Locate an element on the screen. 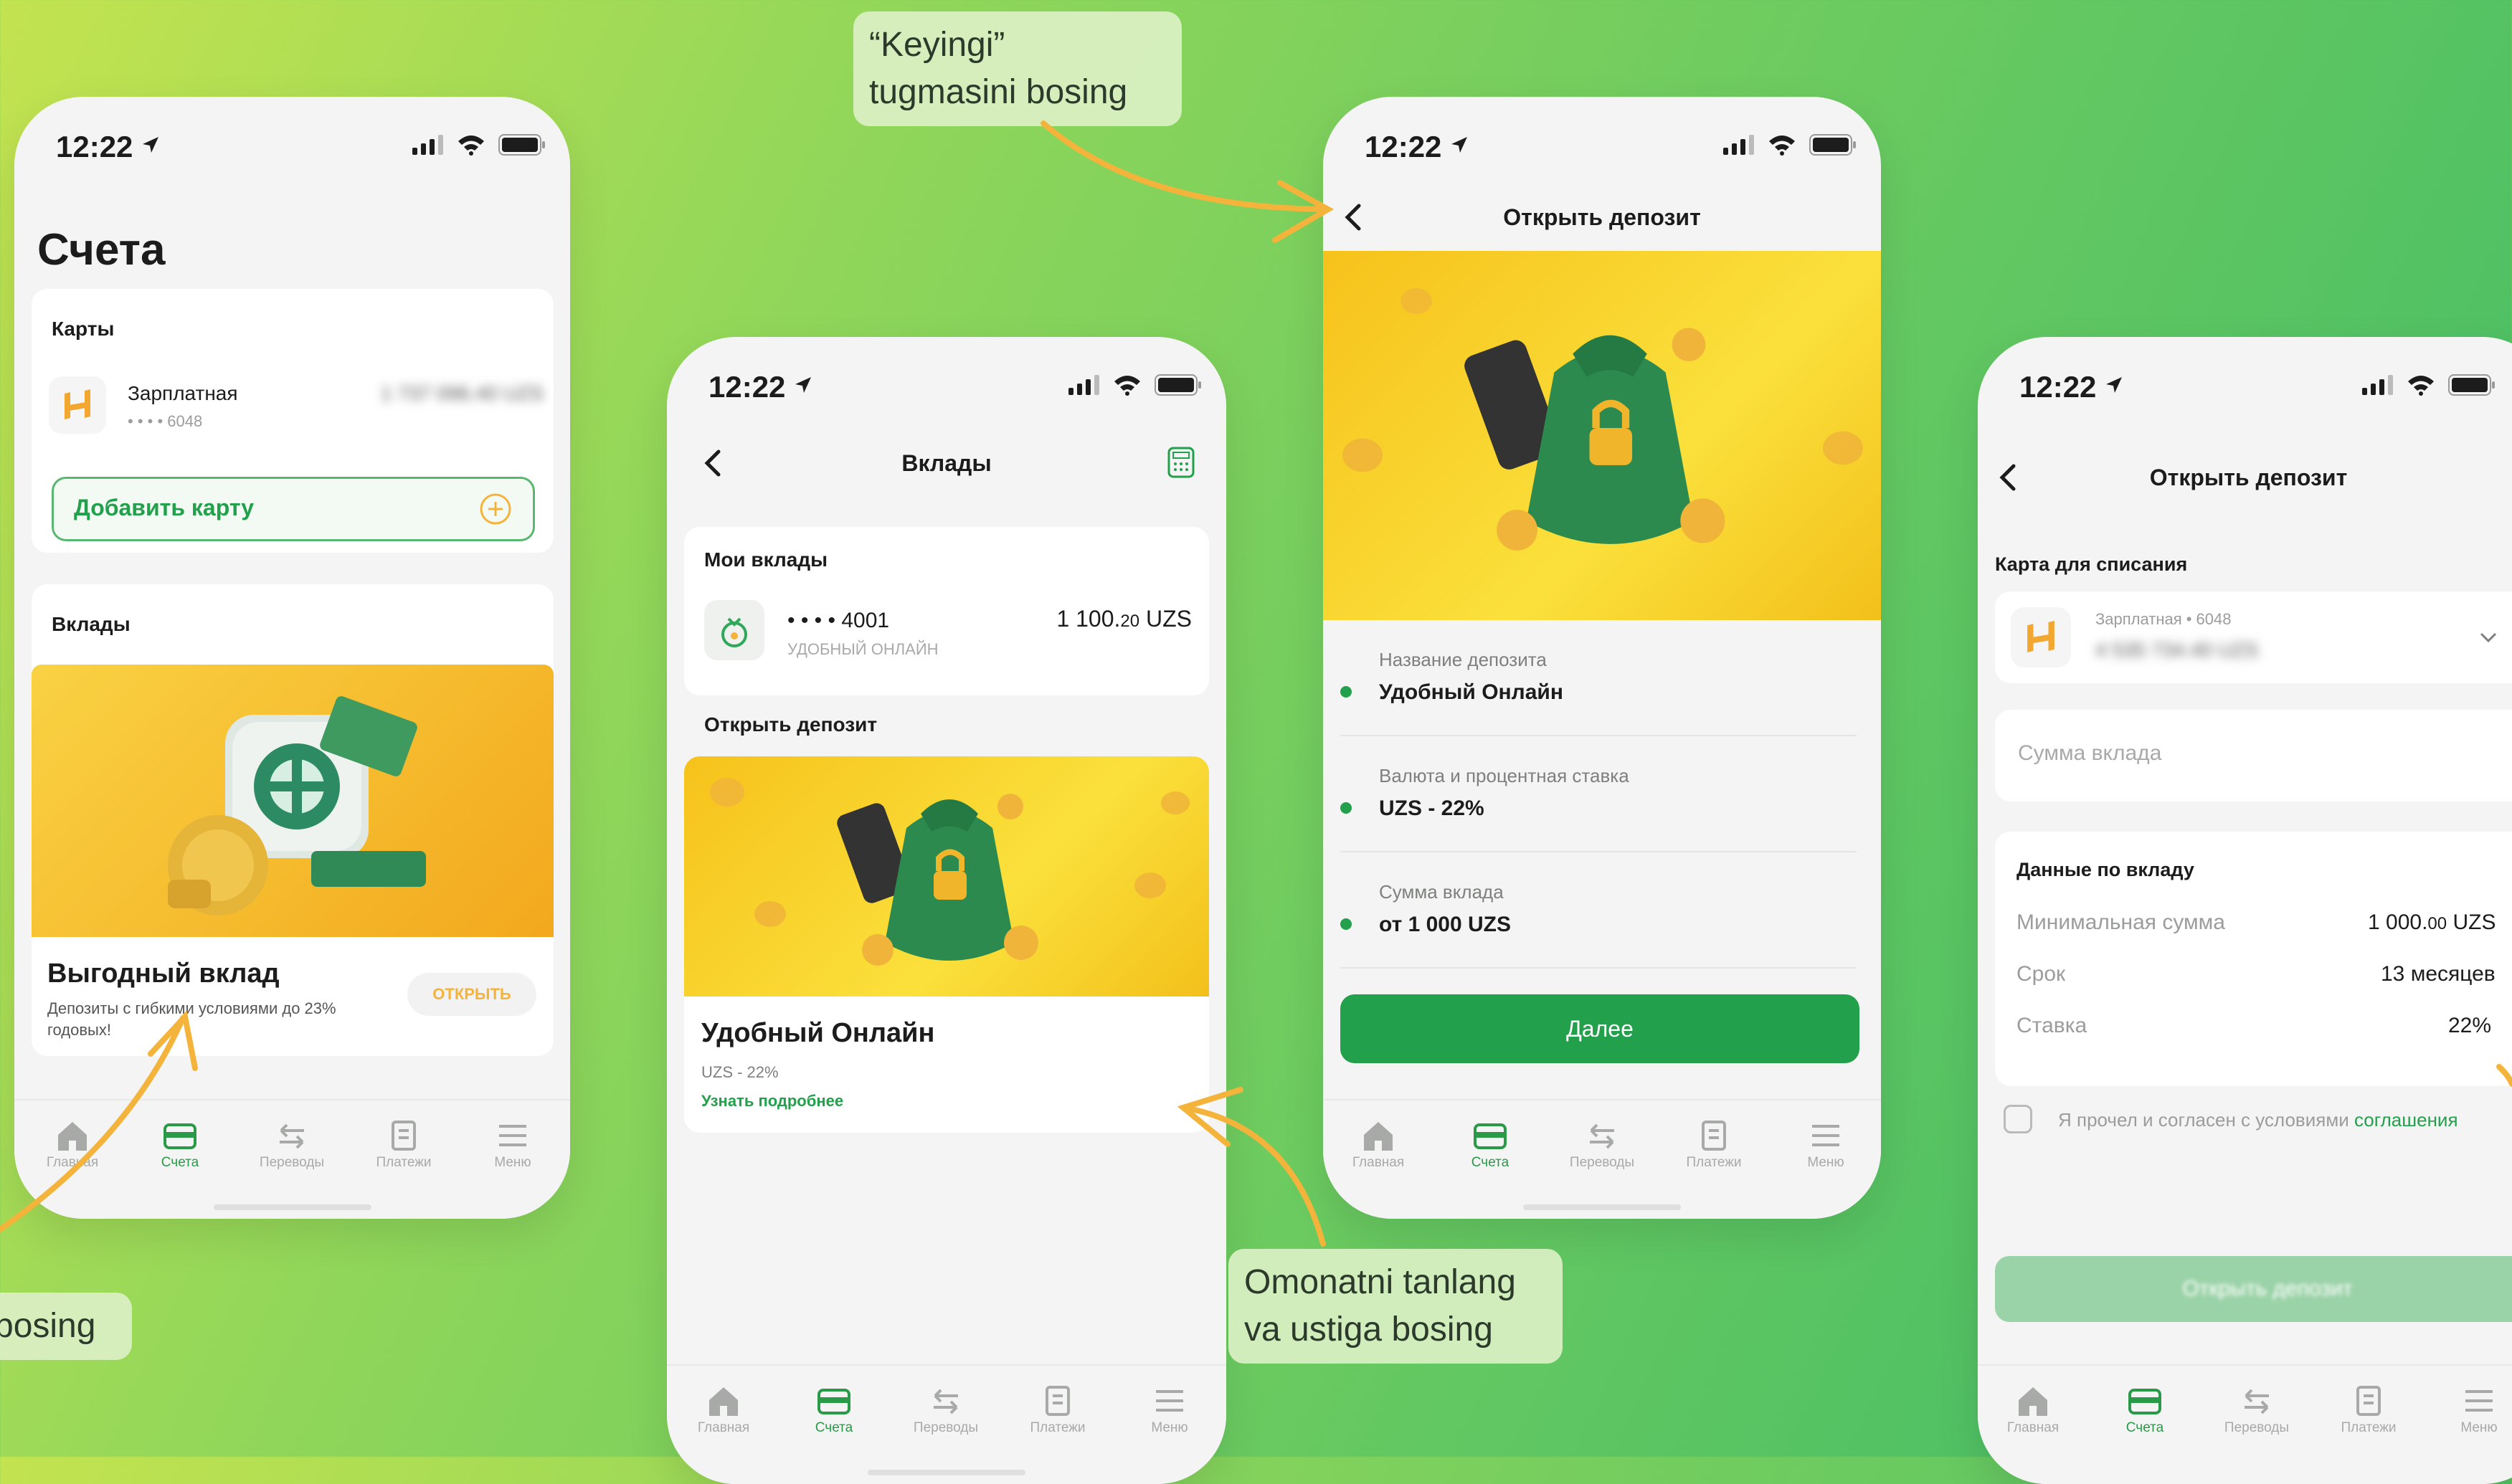 This screenshot has height=1484, width=2512. arrow-right-edge is located at coordinates (2504, 1076).